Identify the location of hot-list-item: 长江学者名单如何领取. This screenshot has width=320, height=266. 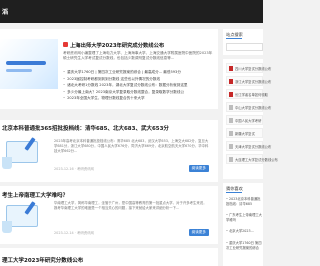
(247, 94).